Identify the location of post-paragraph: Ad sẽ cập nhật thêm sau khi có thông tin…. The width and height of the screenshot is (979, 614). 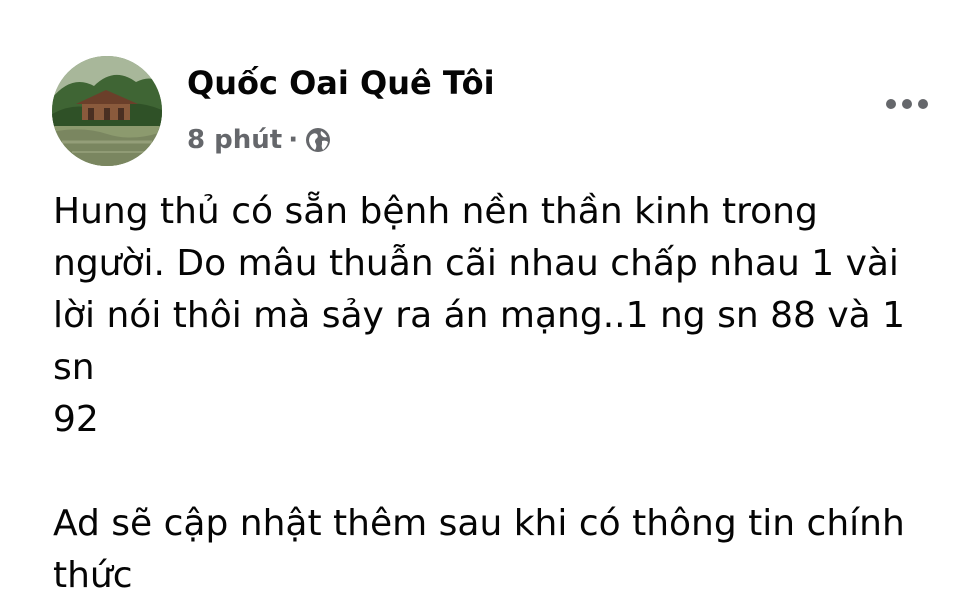
(479, 549).